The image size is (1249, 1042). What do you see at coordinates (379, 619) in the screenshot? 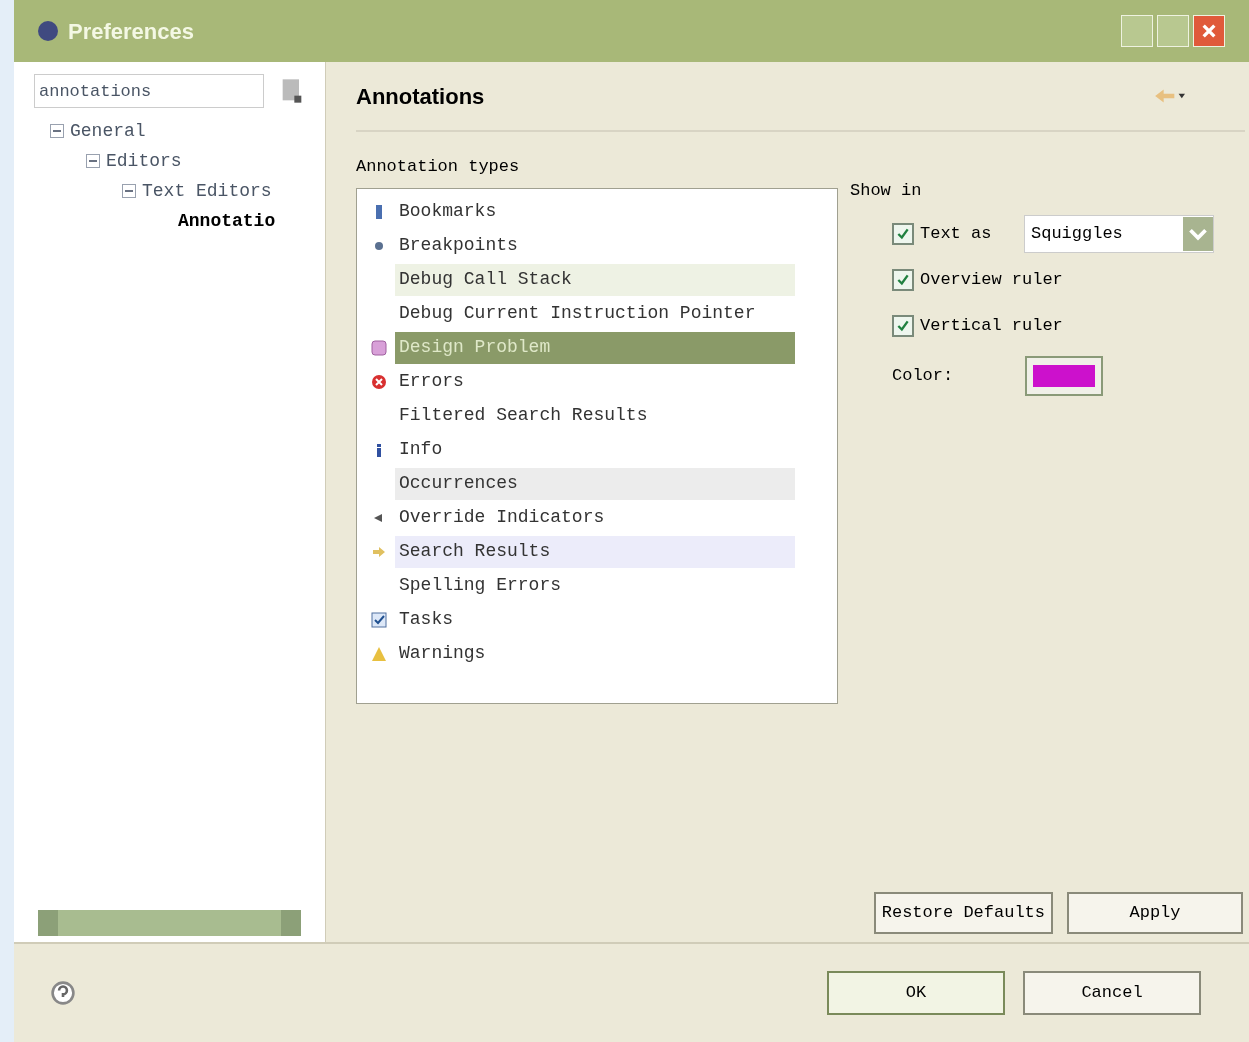
I see `task-icon` at bounding box center [379, 619].